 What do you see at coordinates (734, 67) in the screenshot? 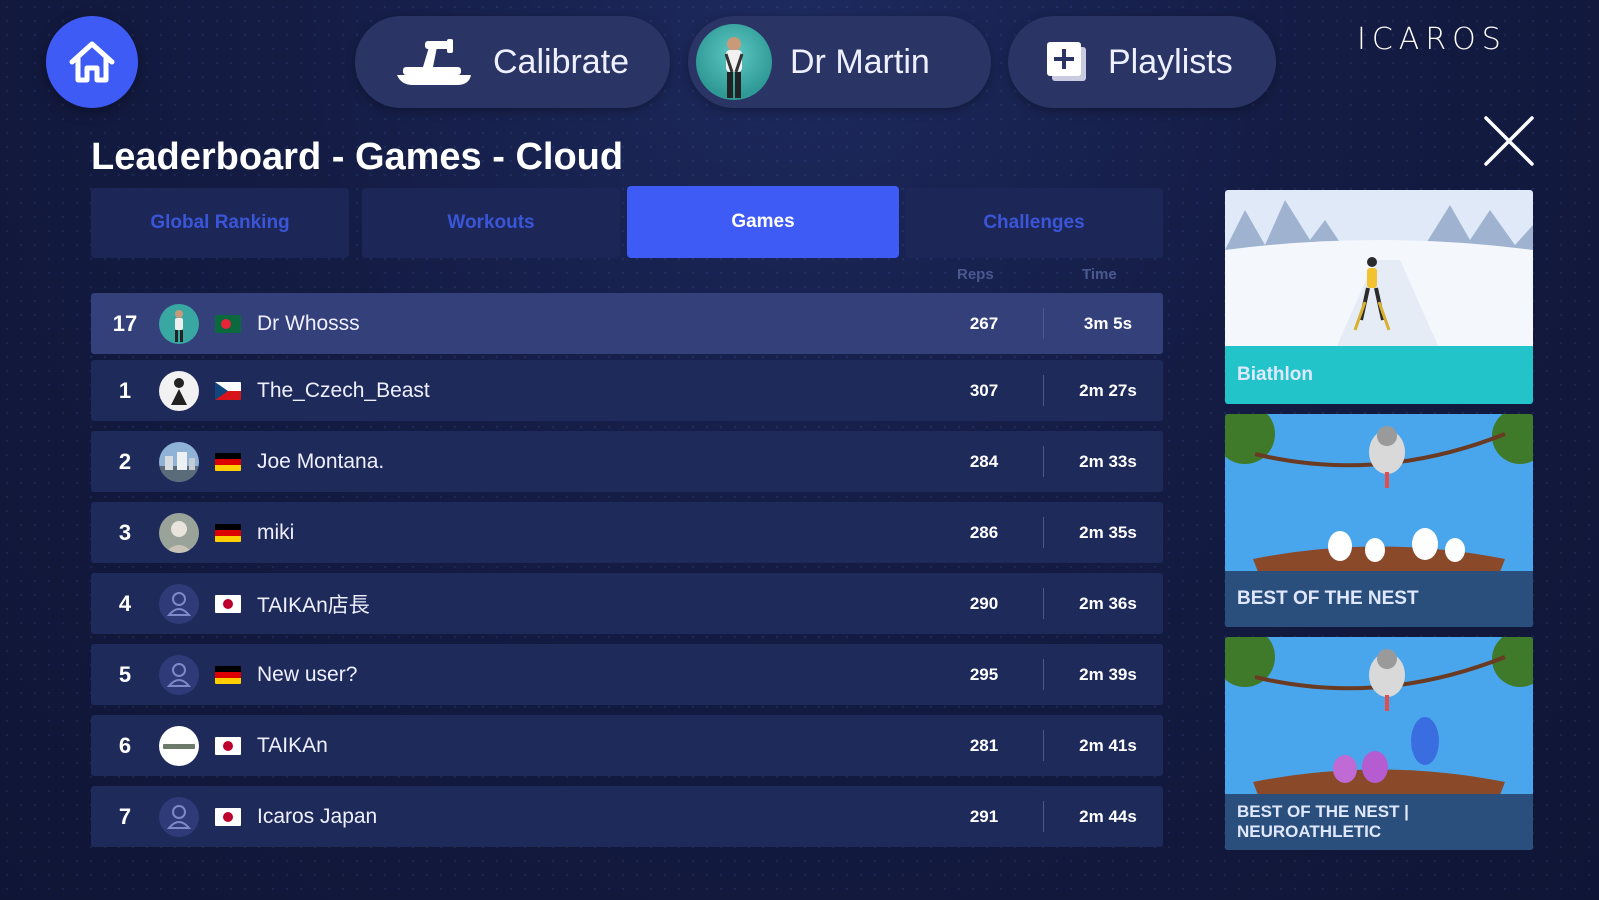
I see `profile-photo-icon` at bounding box center [734, 67].